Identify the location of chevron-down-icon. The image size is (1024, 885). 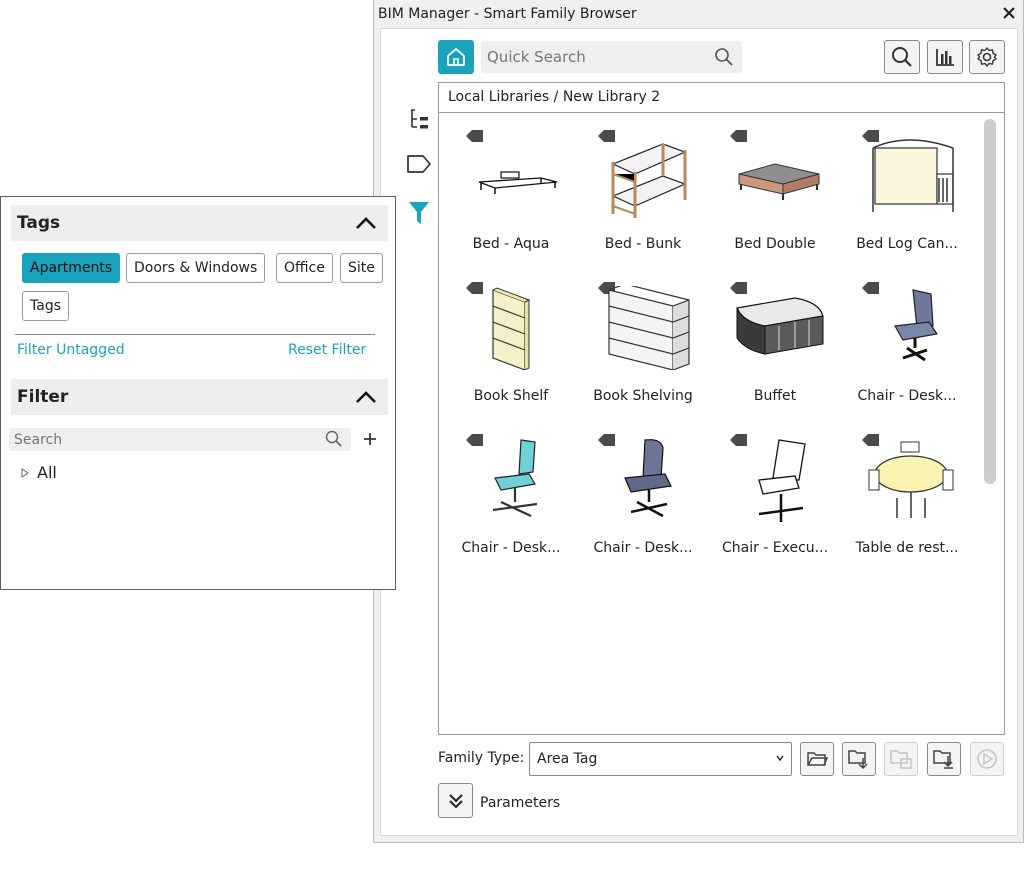
(780, 758).